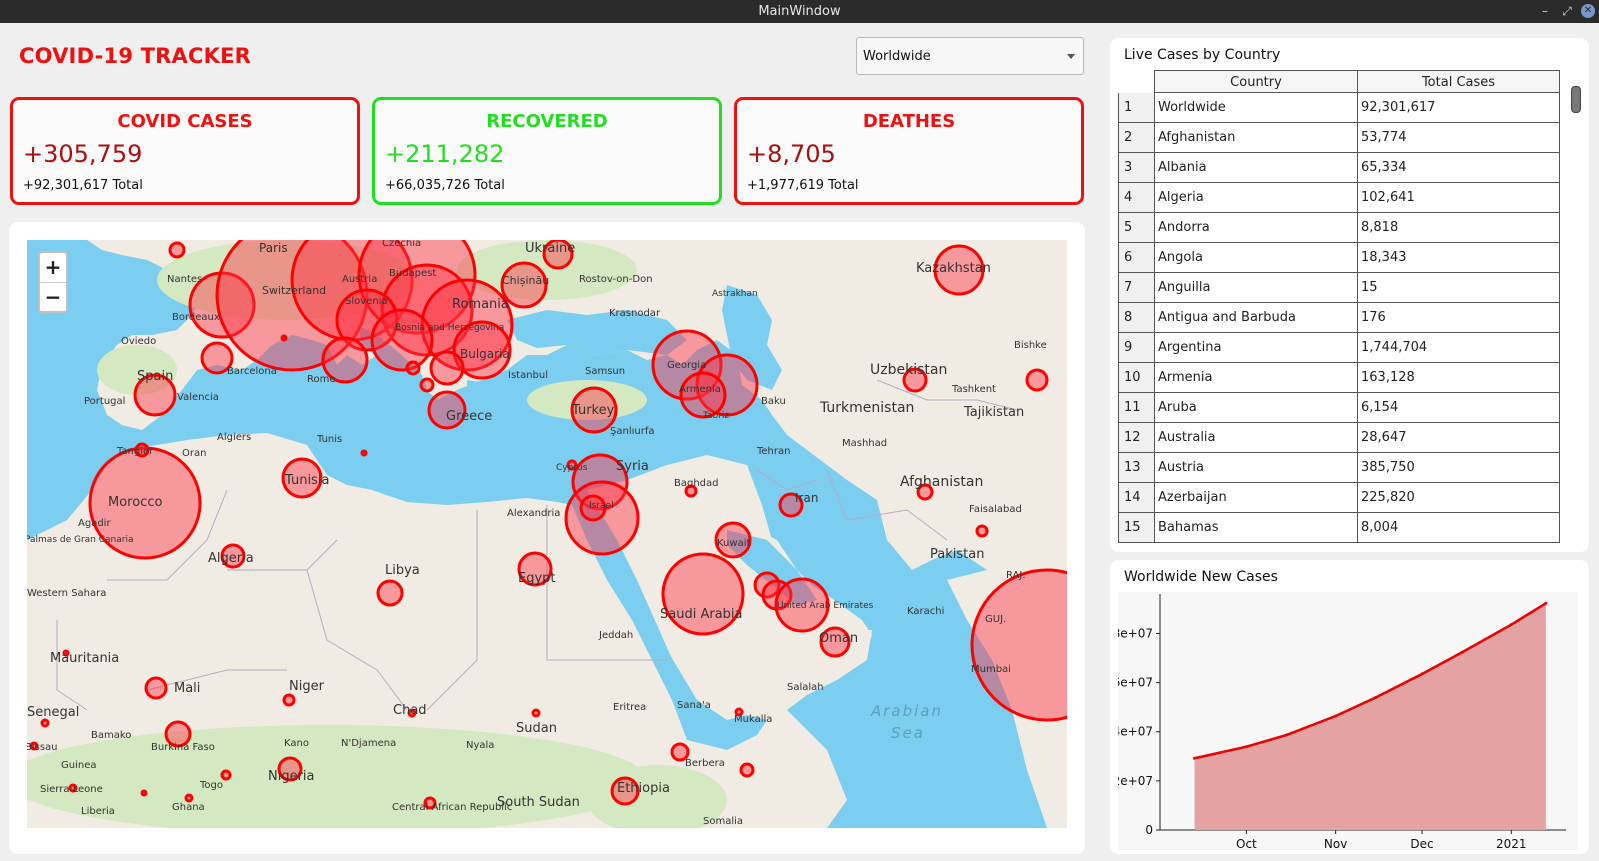  I want to click on map-label: Saudi Arabia, so click(701, 614).